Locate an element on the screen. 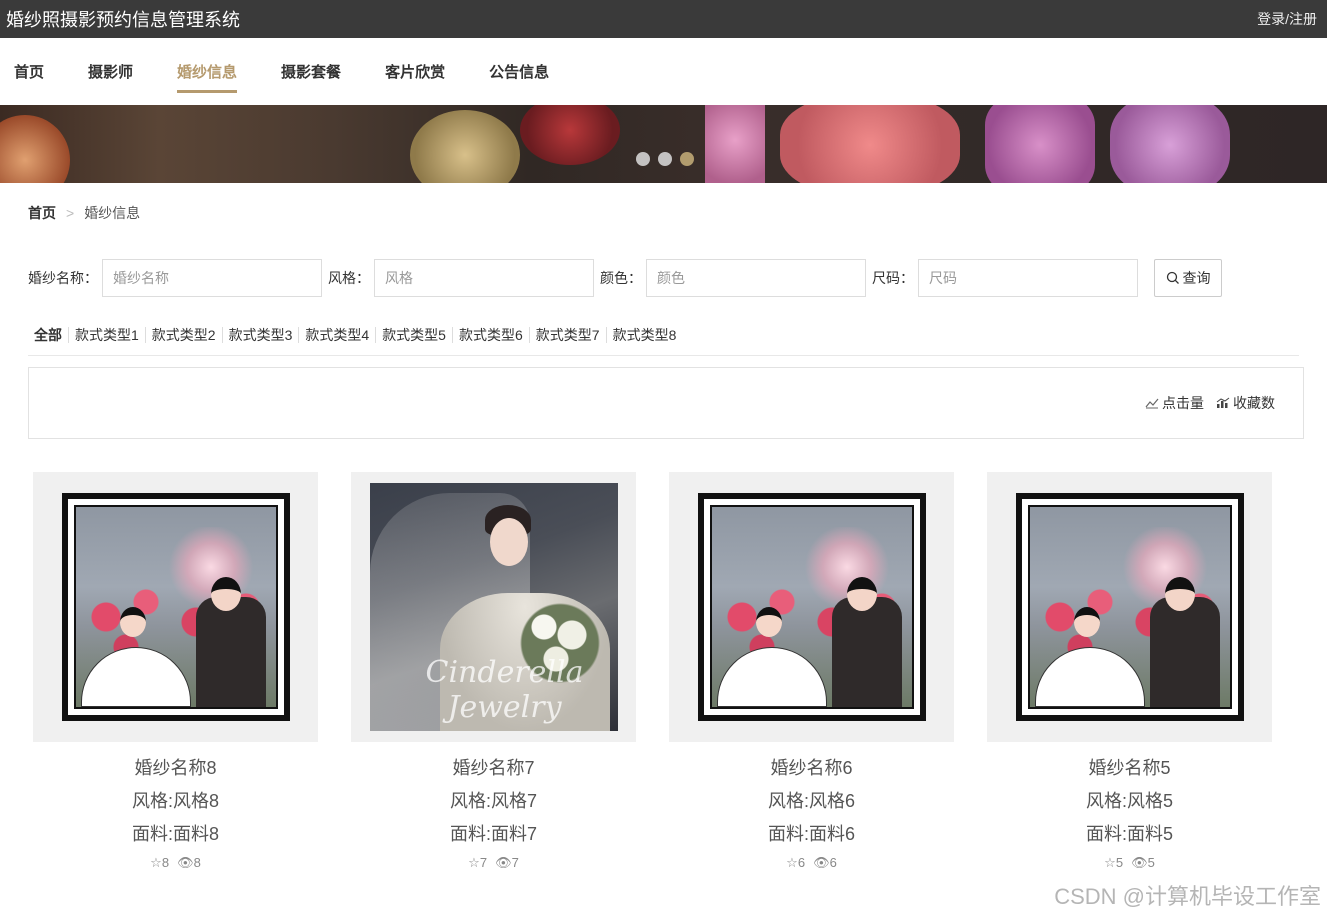 This screenshot has height=917, width=1327. favorites-count: 8 is located at coordinates (165, 862).